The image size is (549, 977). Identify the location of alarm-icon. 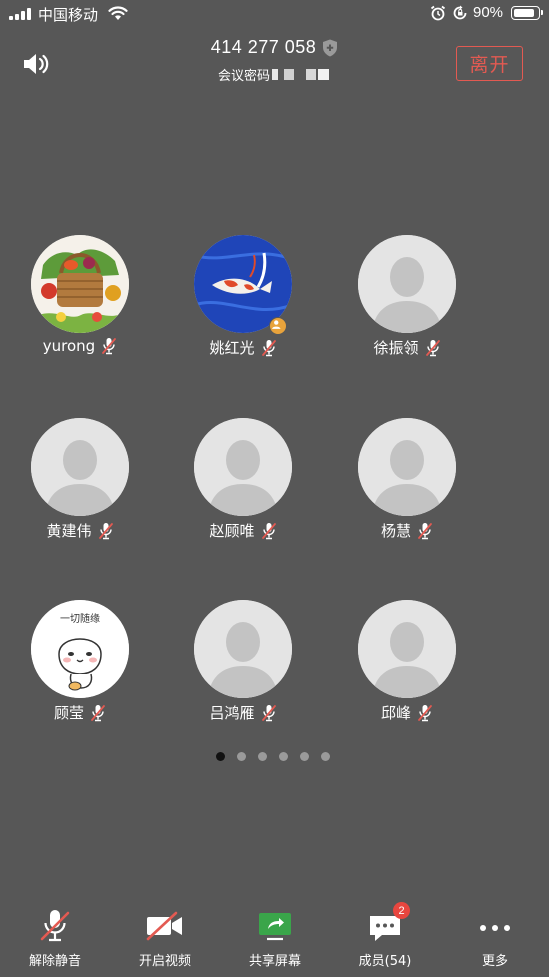
(438, 13).